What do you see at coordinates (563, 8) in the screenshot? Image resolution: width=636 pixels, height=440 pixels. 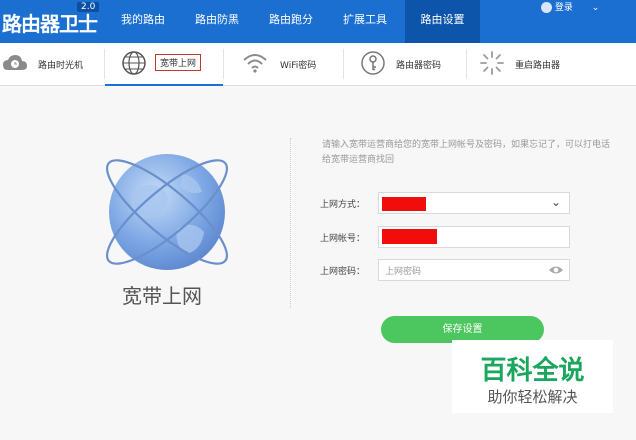 I see `login-label: 登录` at bounding box center [563, 8].